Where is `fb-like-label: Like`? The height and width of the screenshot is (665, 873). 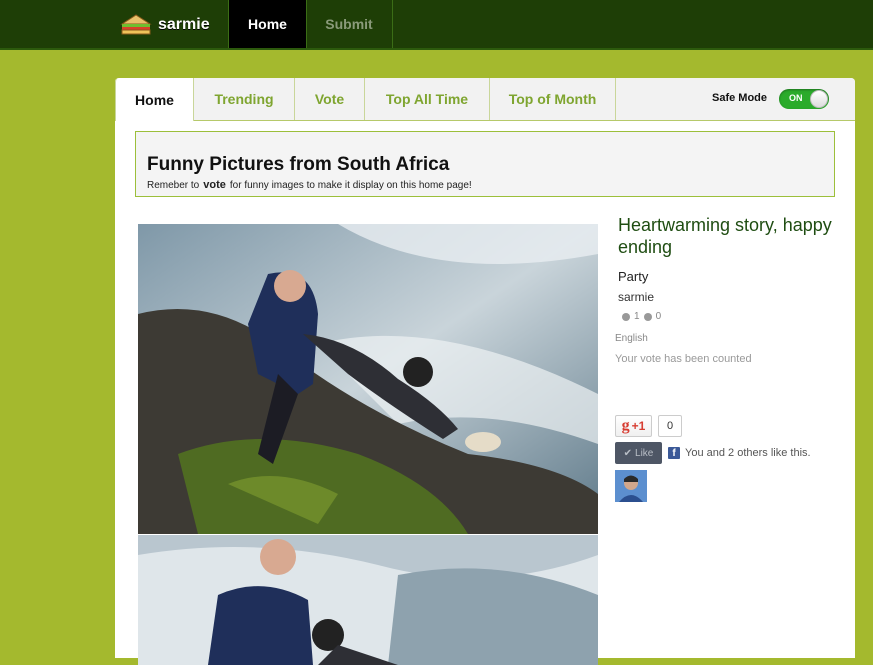 fb-like-label: Like is located at coordinates (644, 453).